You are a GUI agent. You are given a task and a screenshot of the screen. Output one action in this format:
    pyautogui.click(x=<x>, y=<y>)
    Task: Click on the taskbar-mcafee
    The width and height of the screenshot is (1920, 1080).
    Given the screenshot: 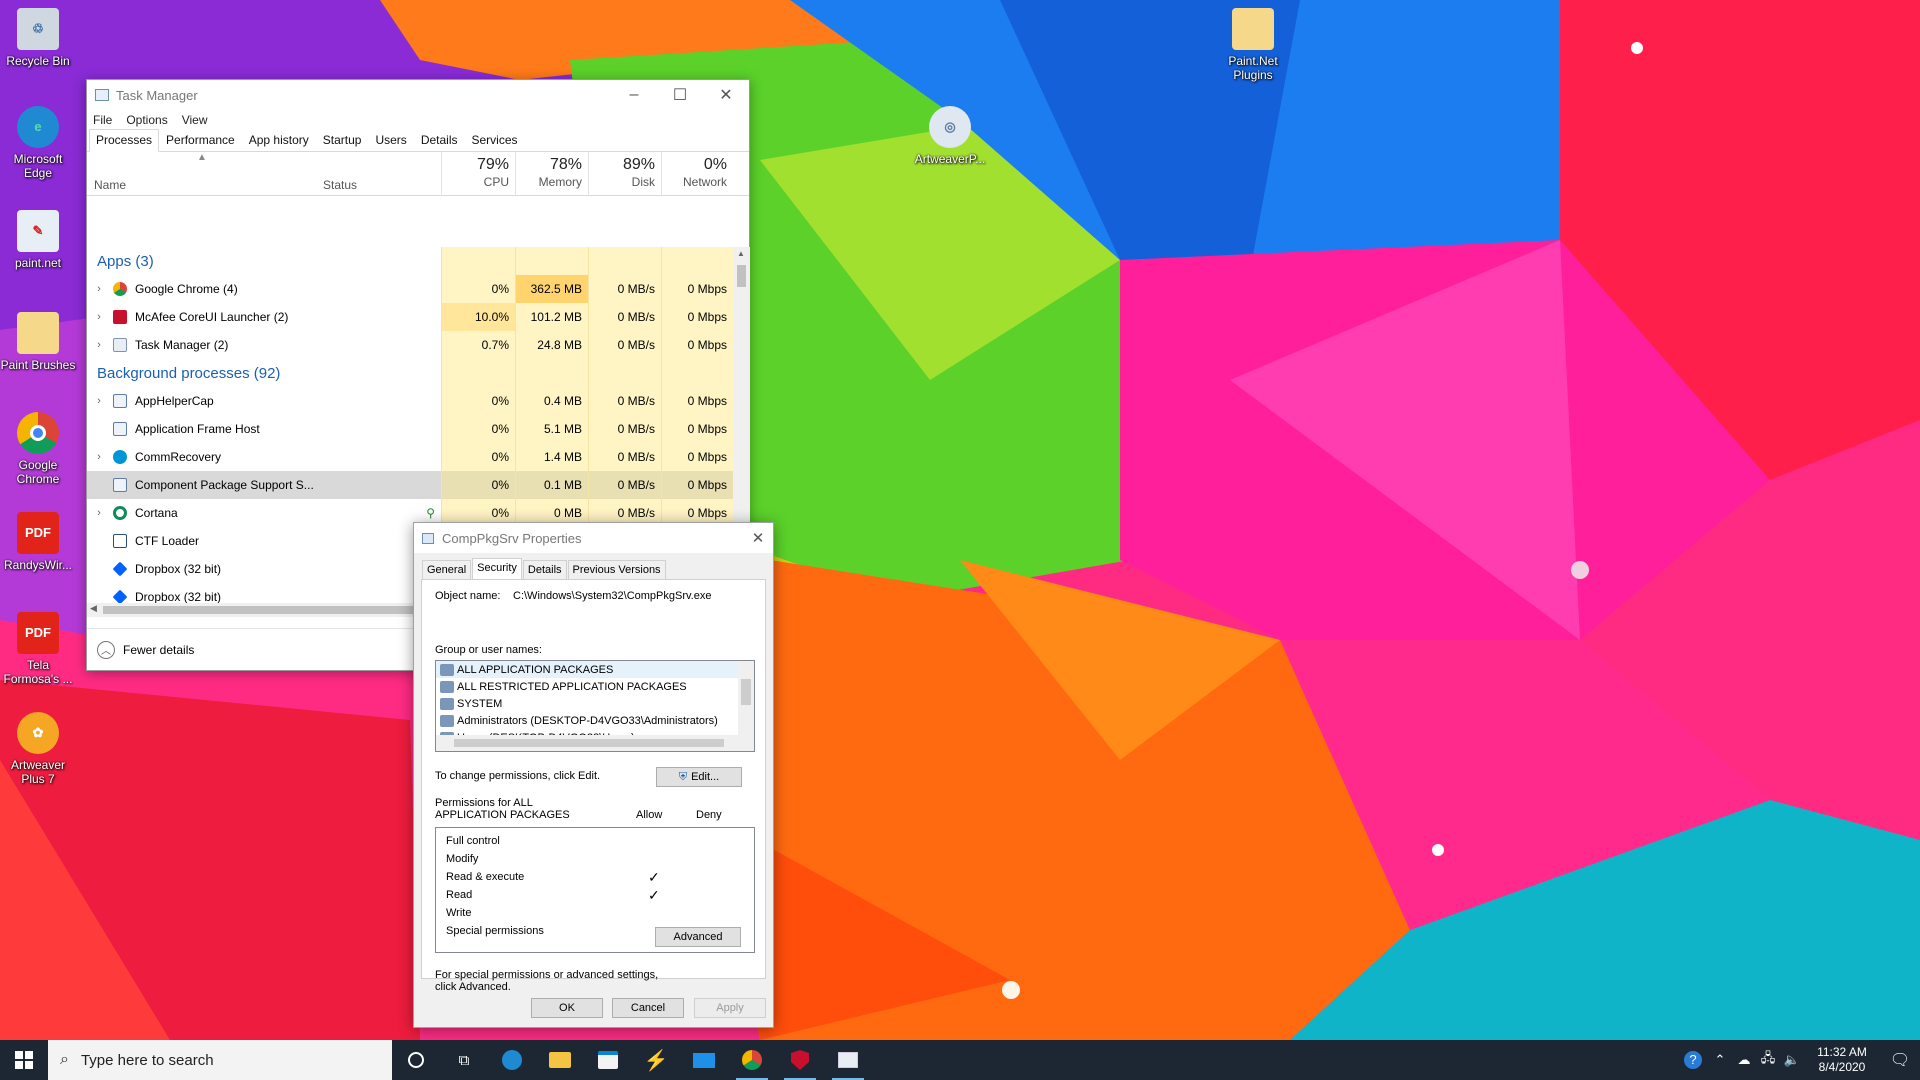 What is the action you would take?
    pyautogui.click(x=800, y=1060)
    